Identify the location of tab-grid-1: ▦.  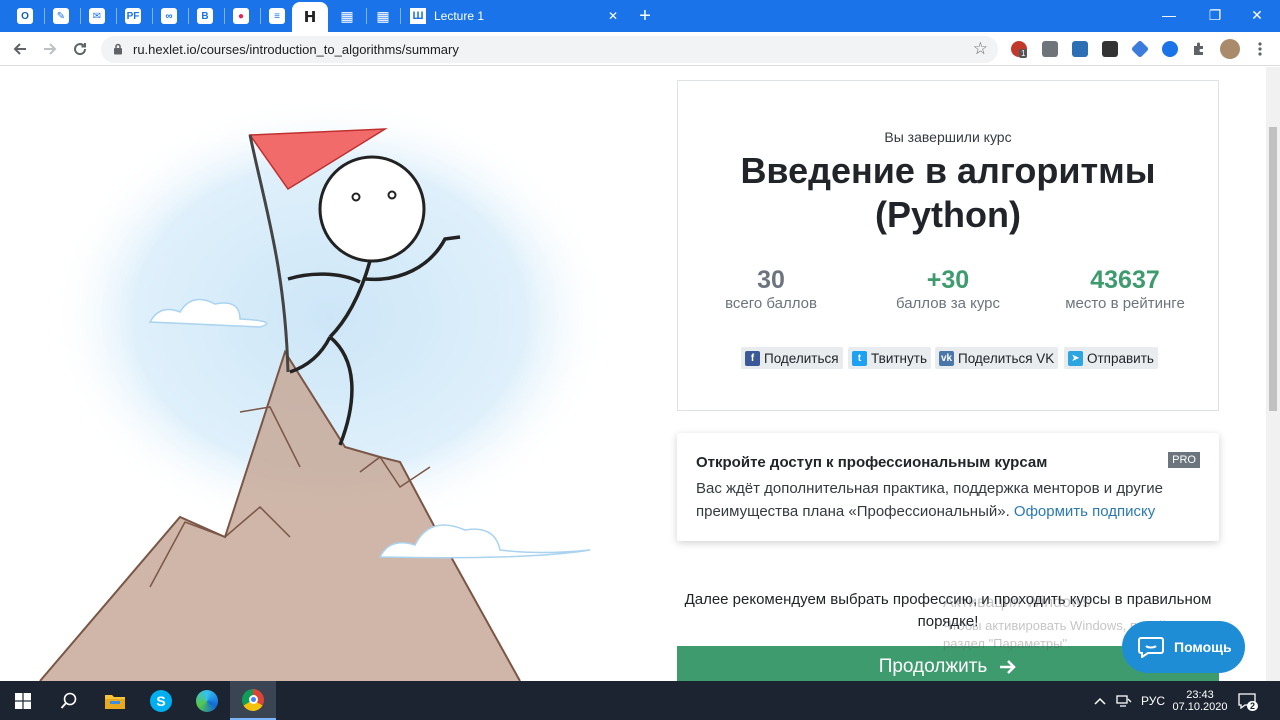
(347, 16).